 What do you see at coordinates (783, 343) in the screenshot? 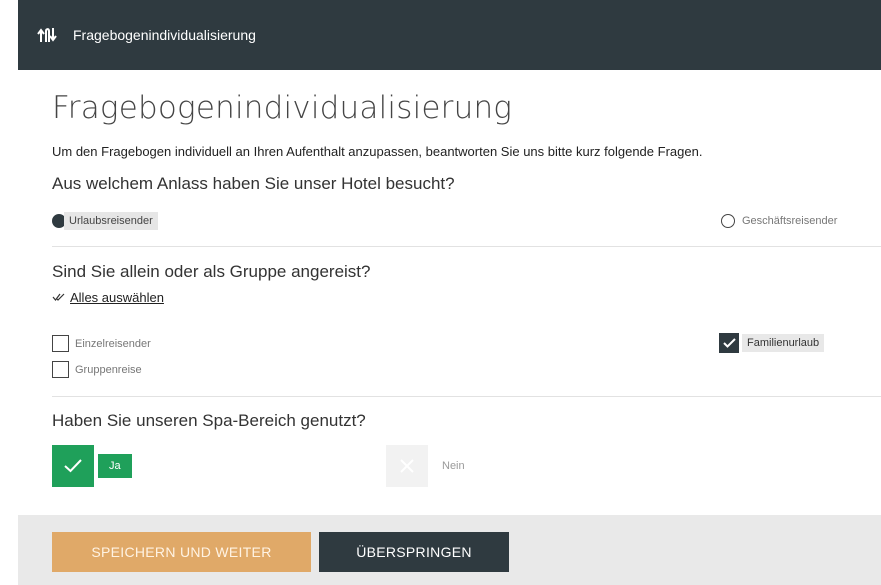
I see `checkbox-label: Familienurlaub` at bounding box center [783, 343].